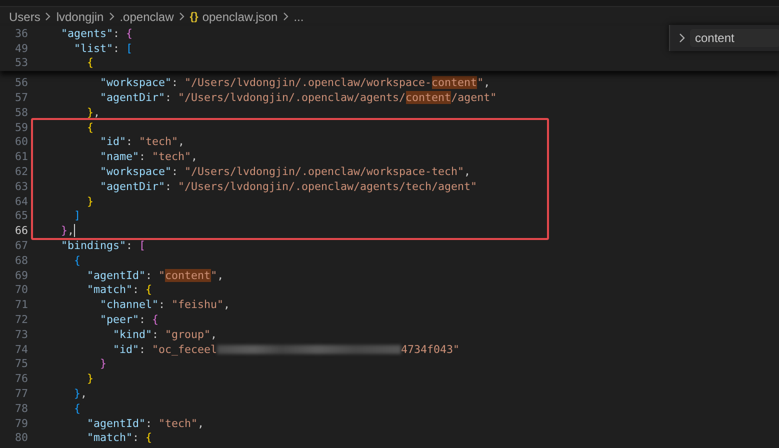  What do you see at coordinates (21, 334) in the screenshot?
I see `line-number: 73` at bounding box center [21, 334].